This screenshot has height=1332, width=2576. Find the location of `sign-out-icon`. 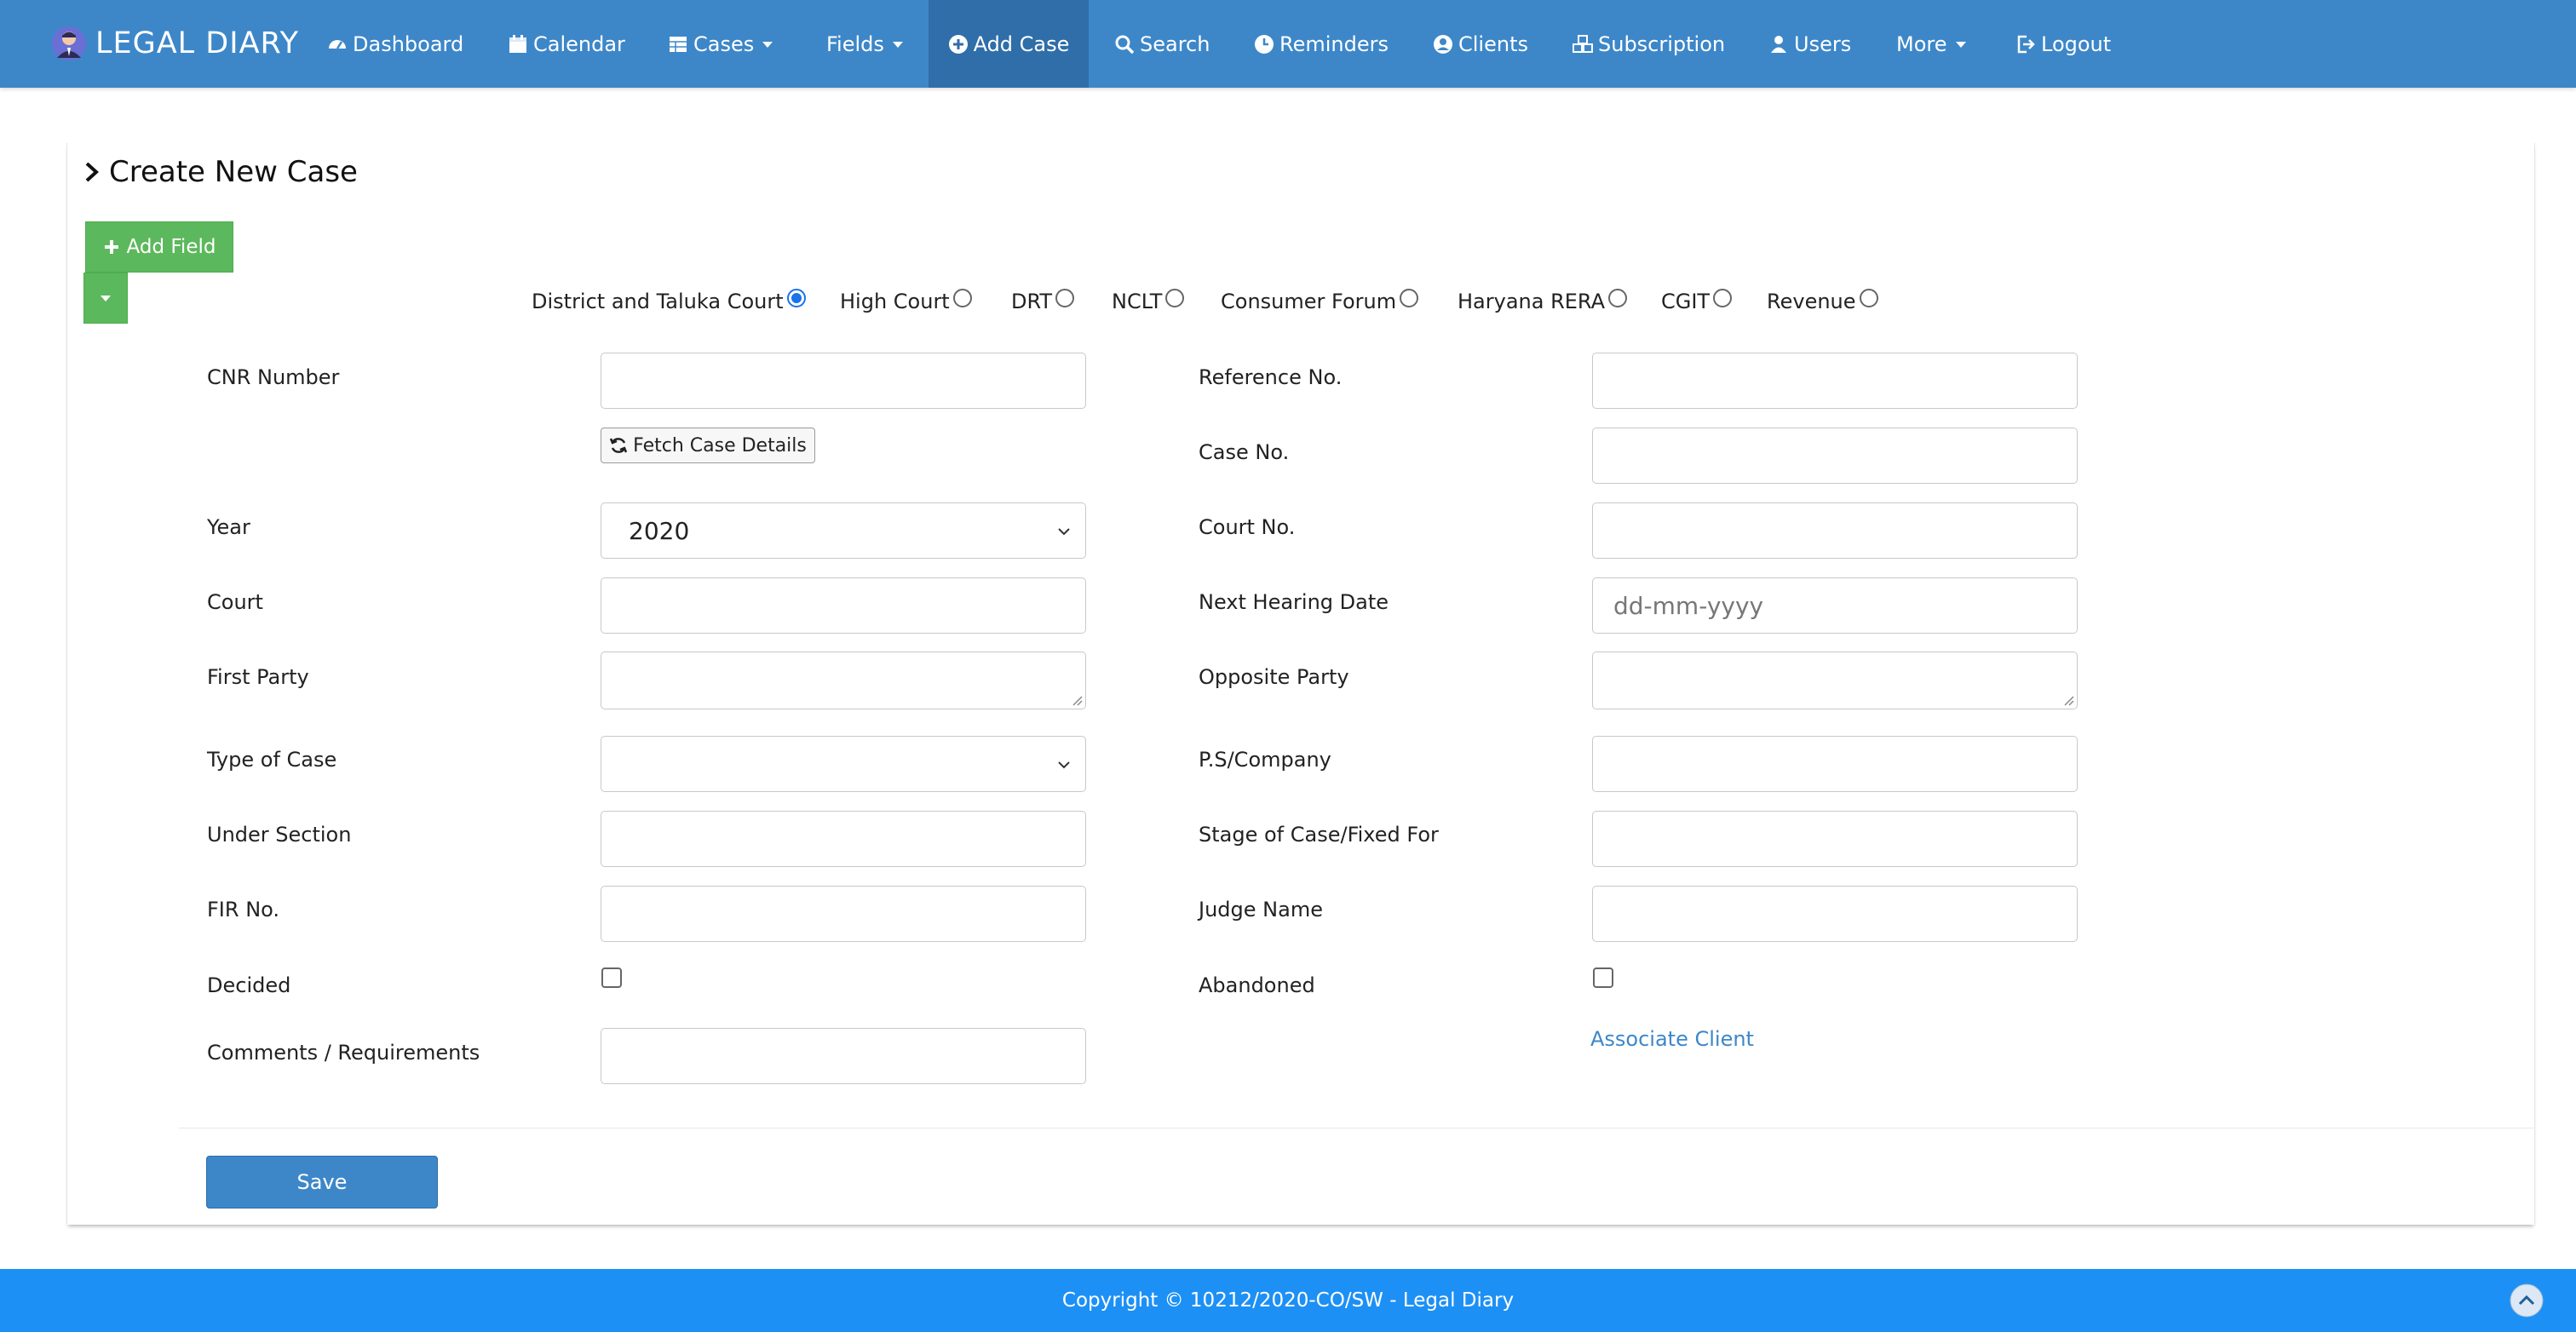

sign-out-icon is located at coordinates (2025, 44).